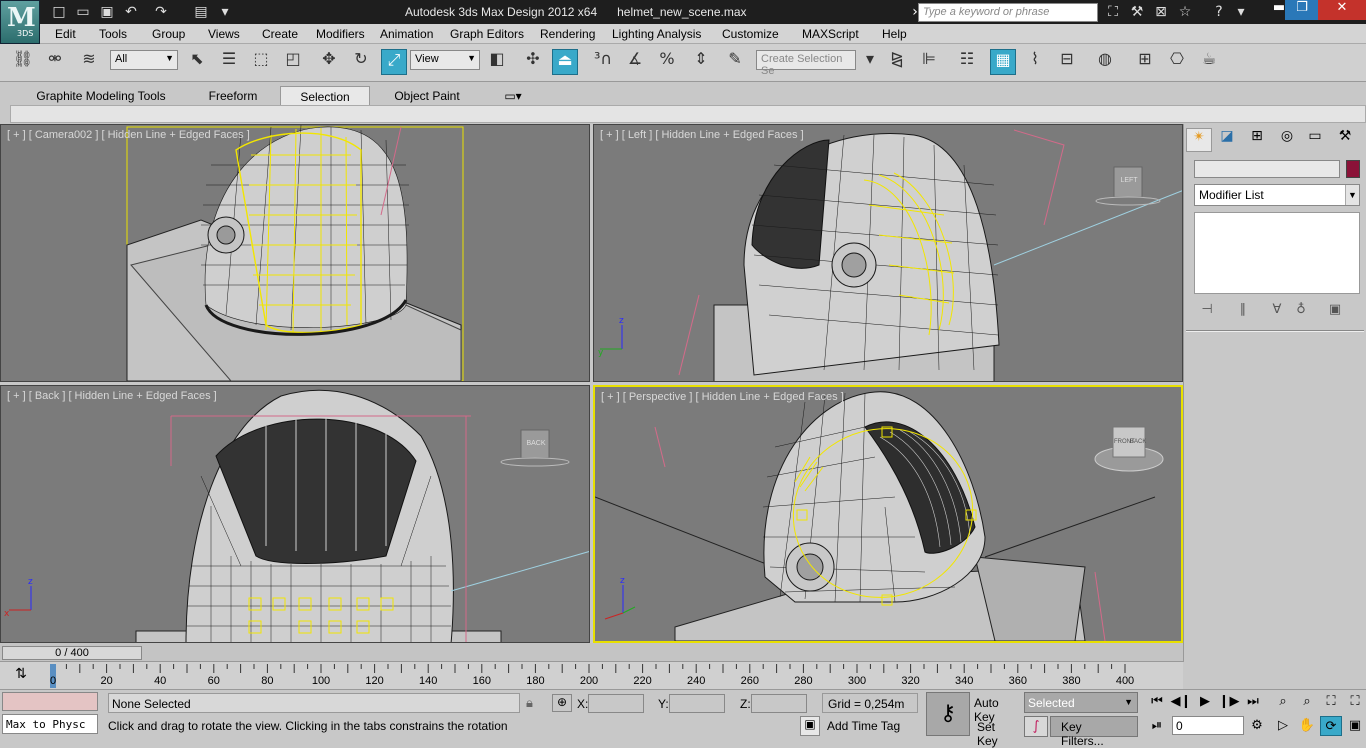  I want to click on object-name-field, so click(1267, 169).